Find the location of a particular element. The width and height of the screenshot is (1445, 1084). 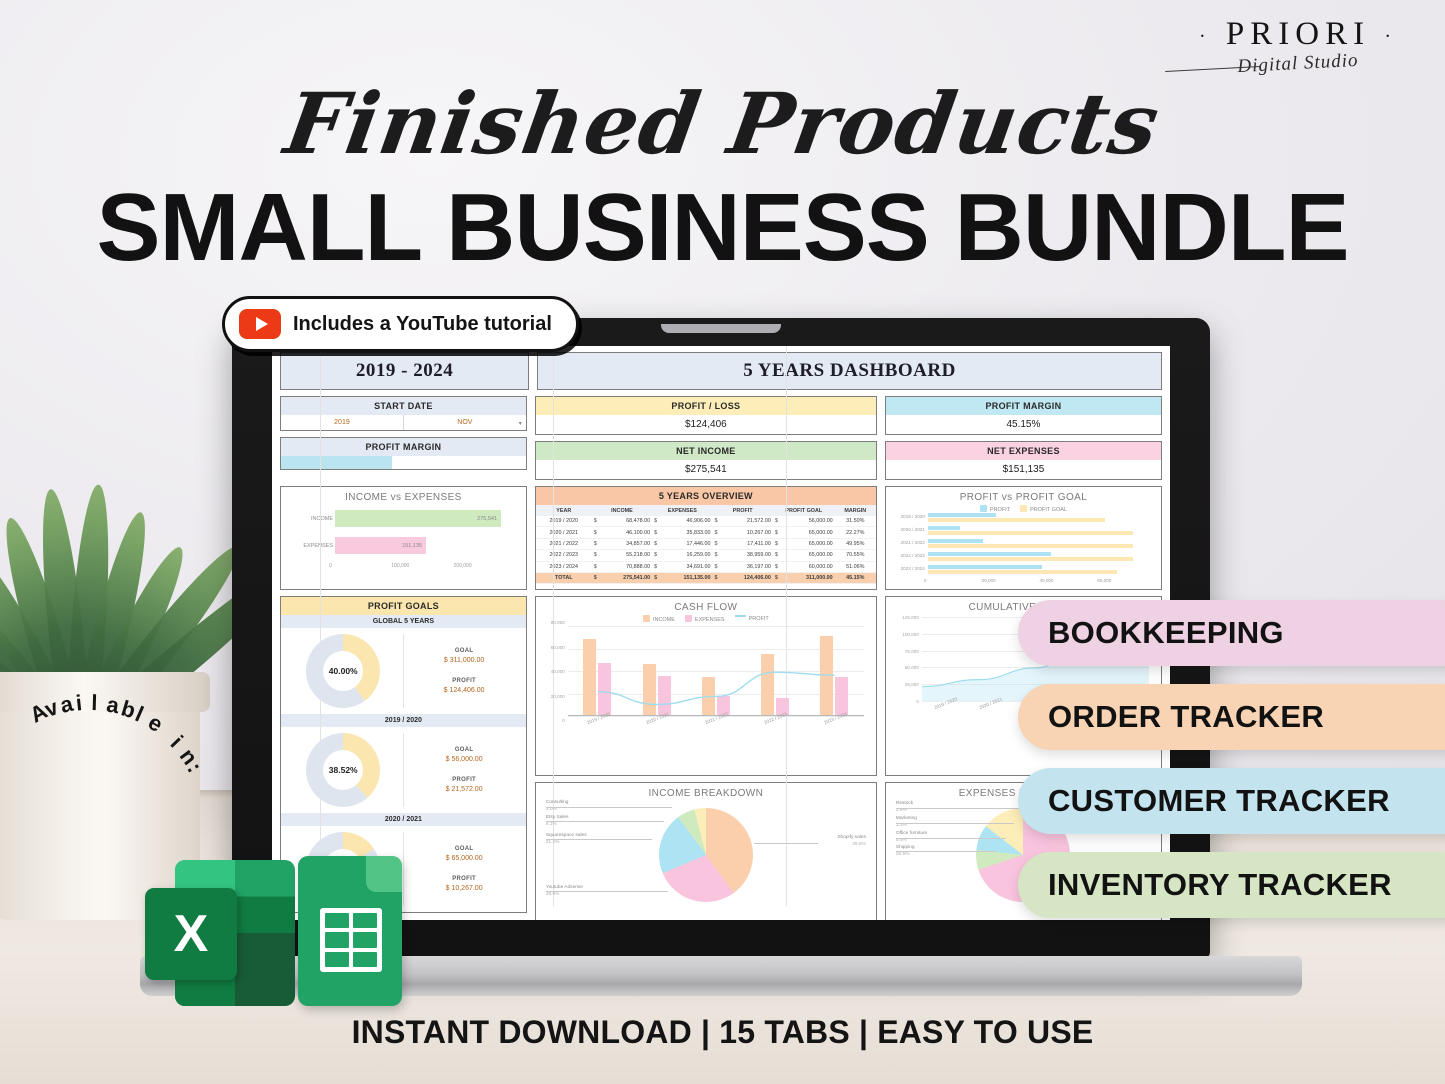

pvg-label: 2022 / 2023 is located at coordinates (912, 555).